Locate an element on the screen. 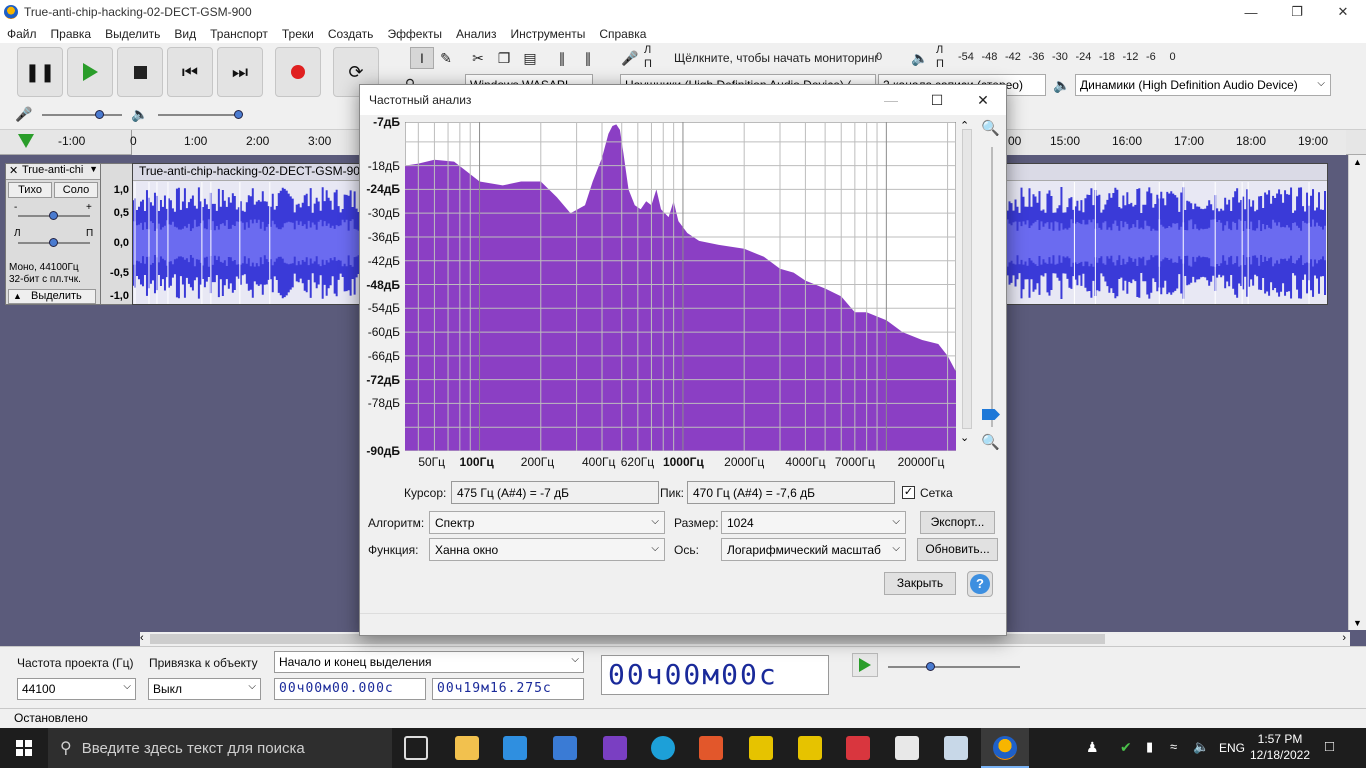 The width and height of the screenshot is (1366, 768). plot-vertical-scrollbar is located at coordinates (967, 279).